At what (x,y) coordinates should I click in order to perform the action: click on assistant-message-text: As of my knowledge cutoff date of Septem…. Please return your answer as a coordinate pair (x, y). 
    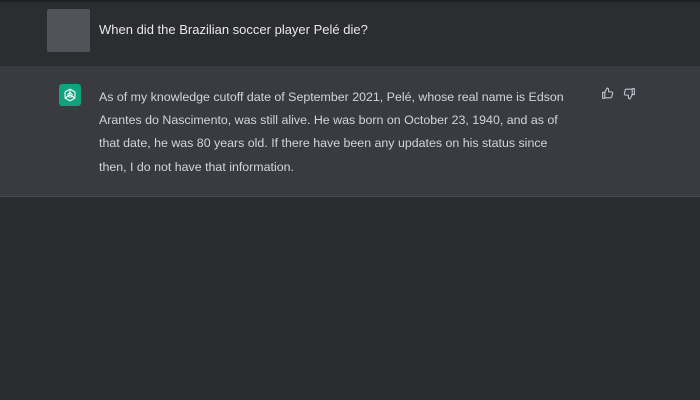
    Looking at the image, I should click on (331, 132).